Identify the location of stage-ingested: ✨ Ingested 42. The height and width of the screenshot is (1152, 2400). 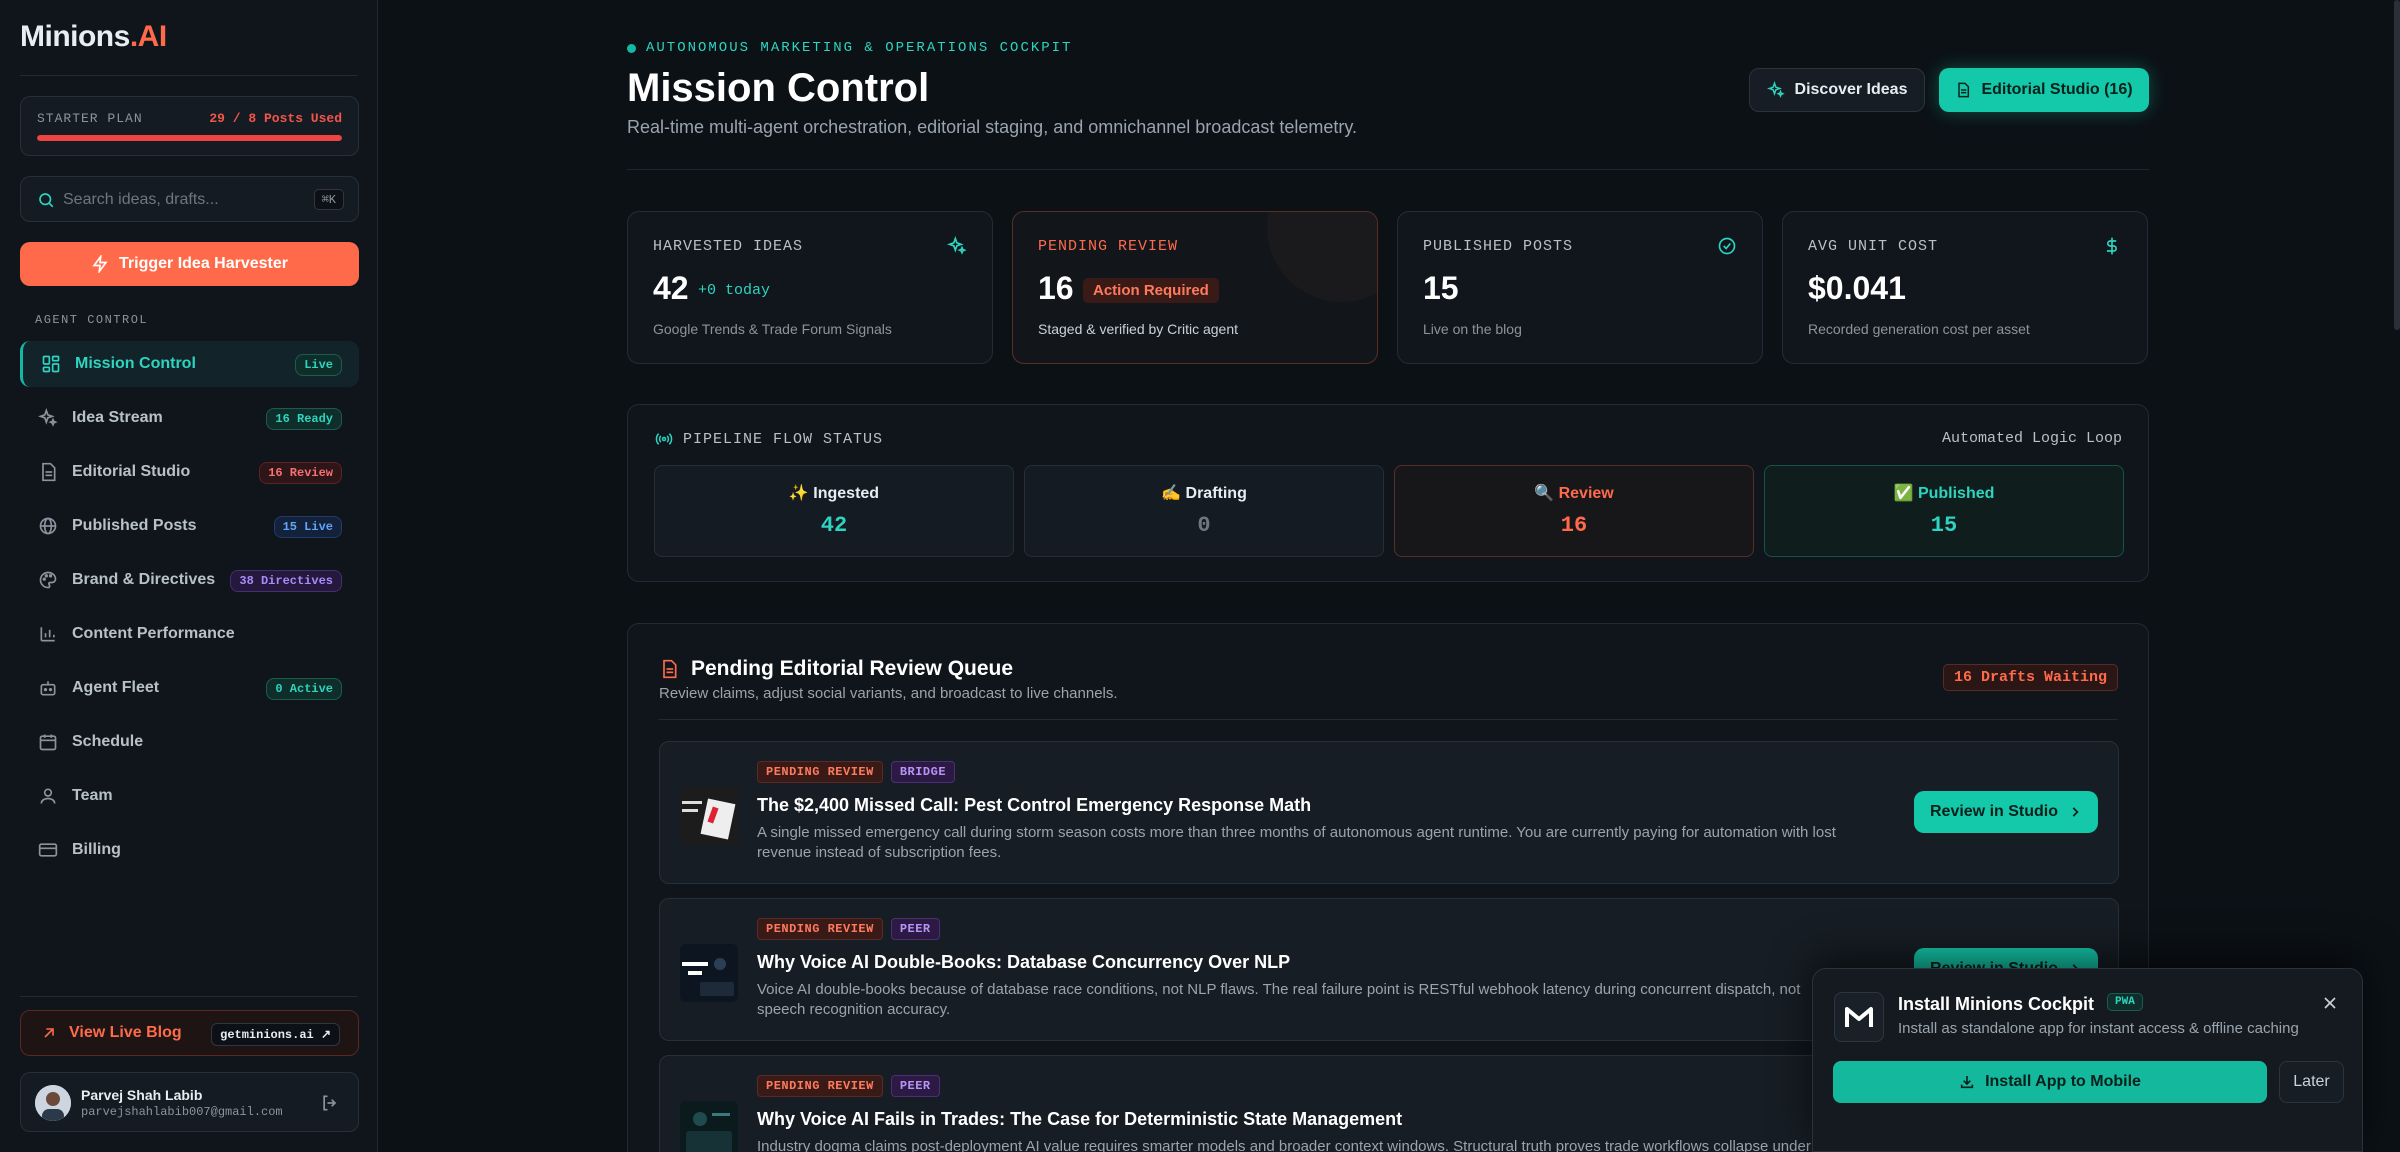
(834, 511).